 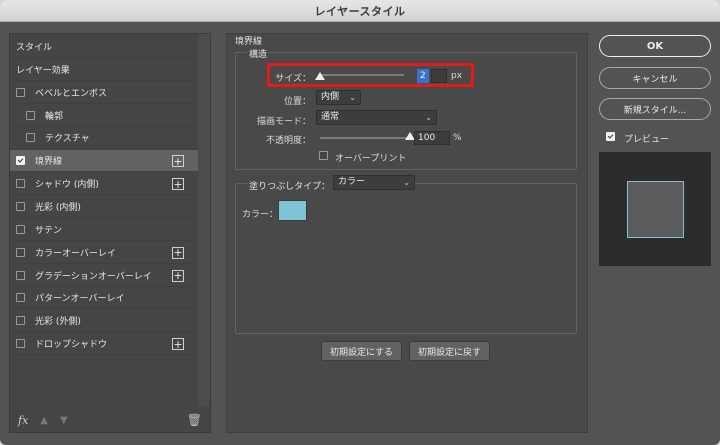 I want to click on preview-thumbnail, so click(x=655, y=209).